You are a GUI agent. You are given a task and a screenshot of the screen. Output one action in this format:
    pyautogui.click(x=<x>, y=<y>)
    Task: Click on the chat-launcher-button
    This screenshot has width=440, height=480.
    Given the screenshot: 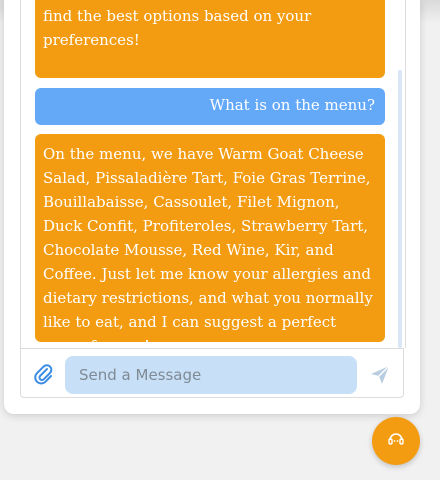 What is the action you would take?
    pyautogui.click(x=396, y=441)
    